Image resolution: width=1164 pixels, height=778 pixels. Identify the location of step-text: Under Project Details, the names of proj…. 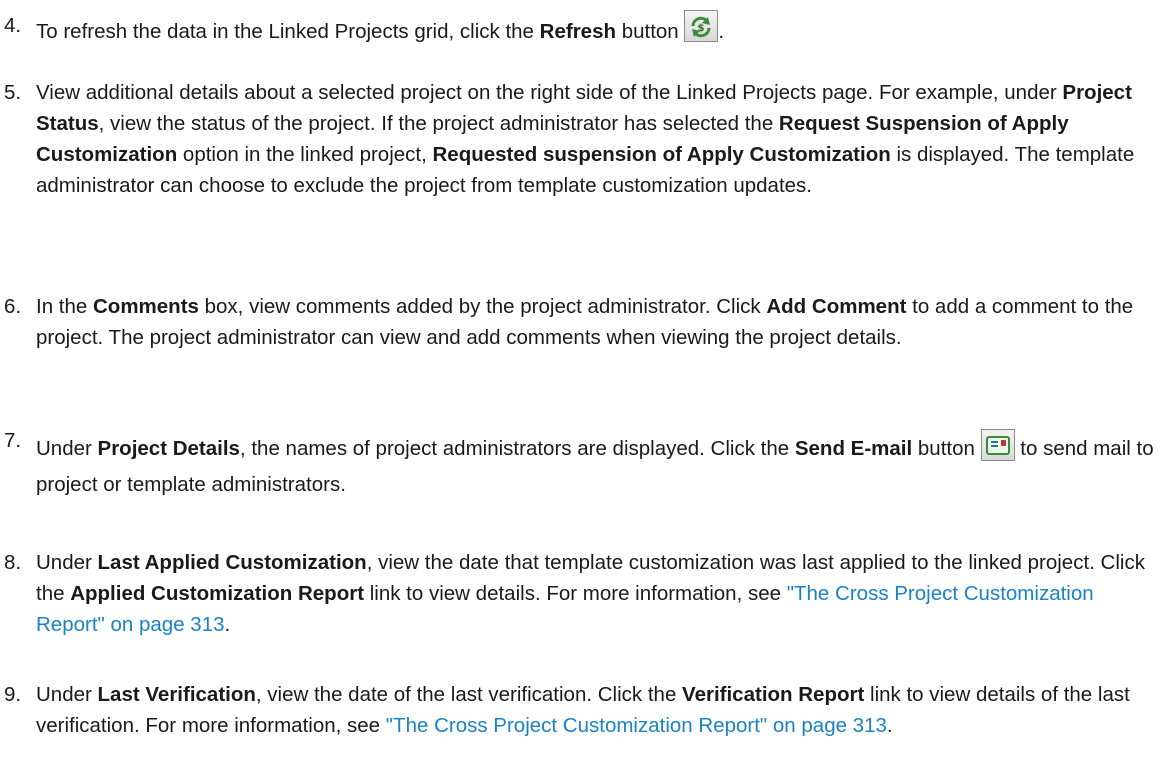
(596, 464).